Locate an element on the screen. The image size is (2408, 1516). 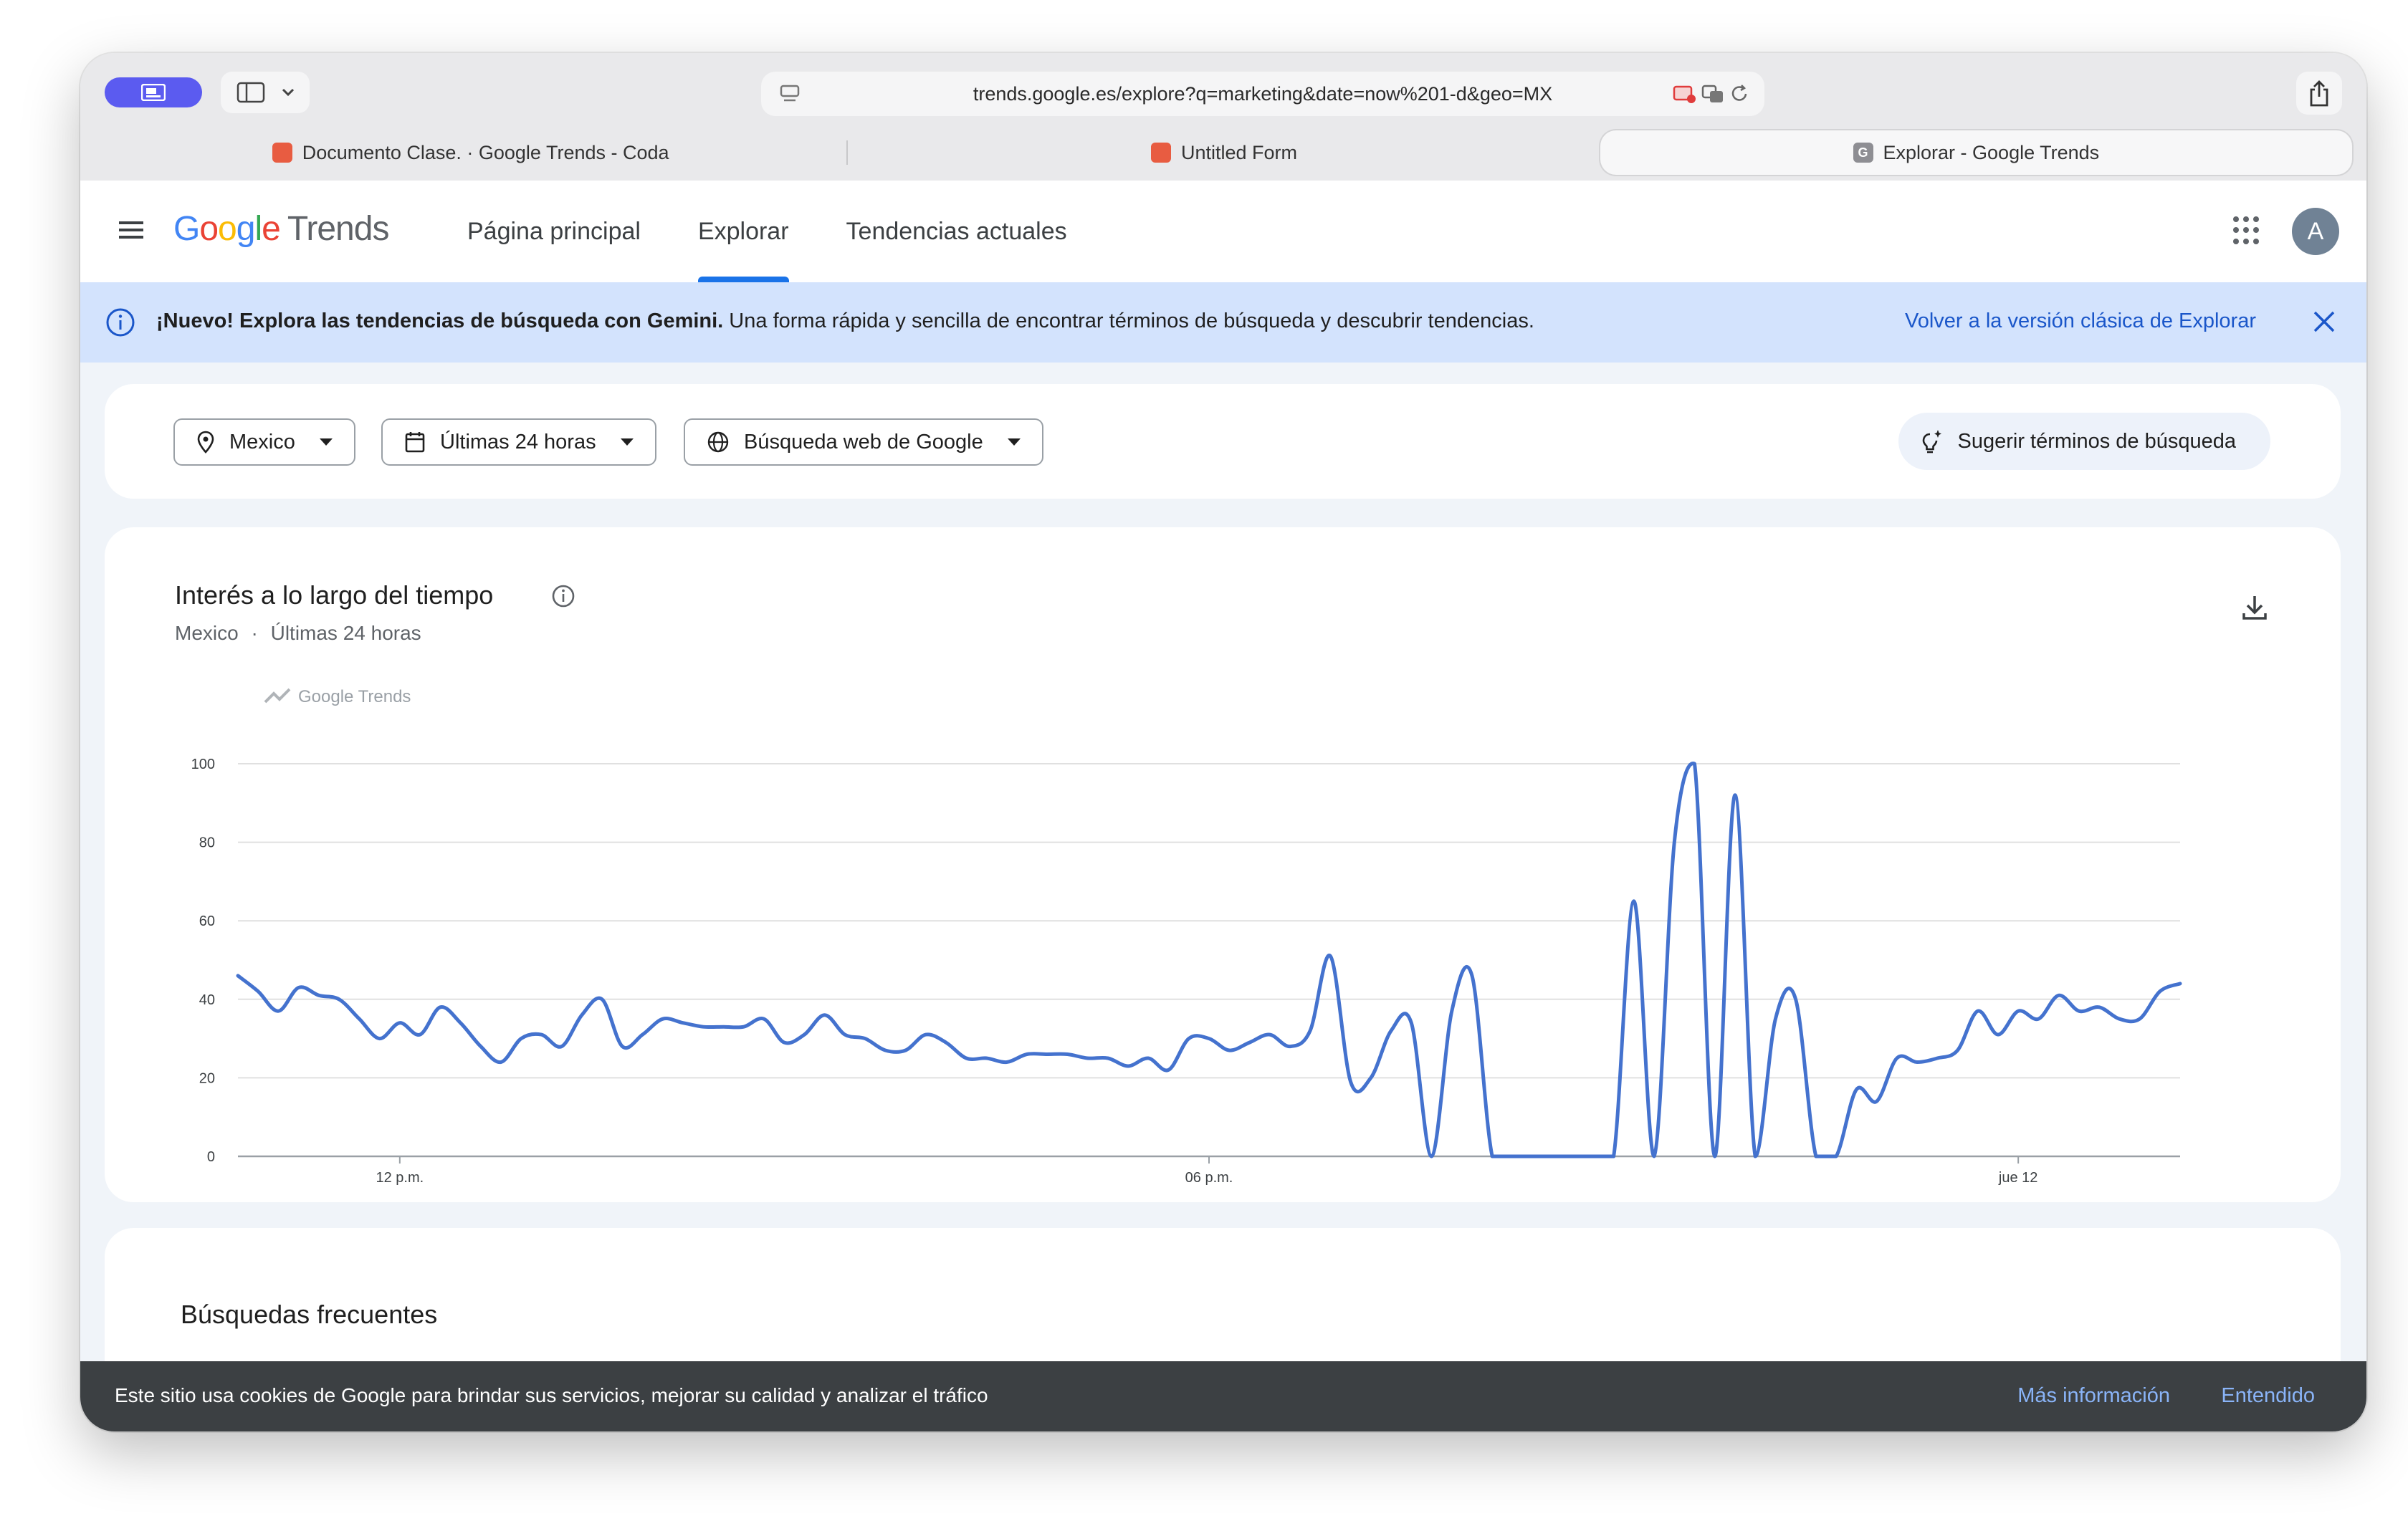
x-tick-label: 12 p.m. is located at coordinates (400, 1178).